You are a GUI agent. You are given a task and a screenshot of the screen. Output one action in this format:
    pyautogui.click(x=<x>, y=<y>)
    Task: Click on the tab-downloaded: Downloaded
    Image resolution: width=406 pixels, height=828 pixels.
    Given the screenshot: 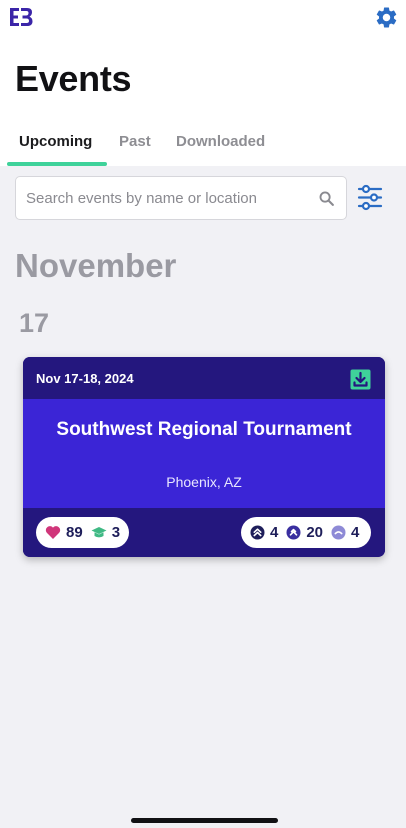 What is the action you would take?
    pyautogui.click(x=220, y=141)
    